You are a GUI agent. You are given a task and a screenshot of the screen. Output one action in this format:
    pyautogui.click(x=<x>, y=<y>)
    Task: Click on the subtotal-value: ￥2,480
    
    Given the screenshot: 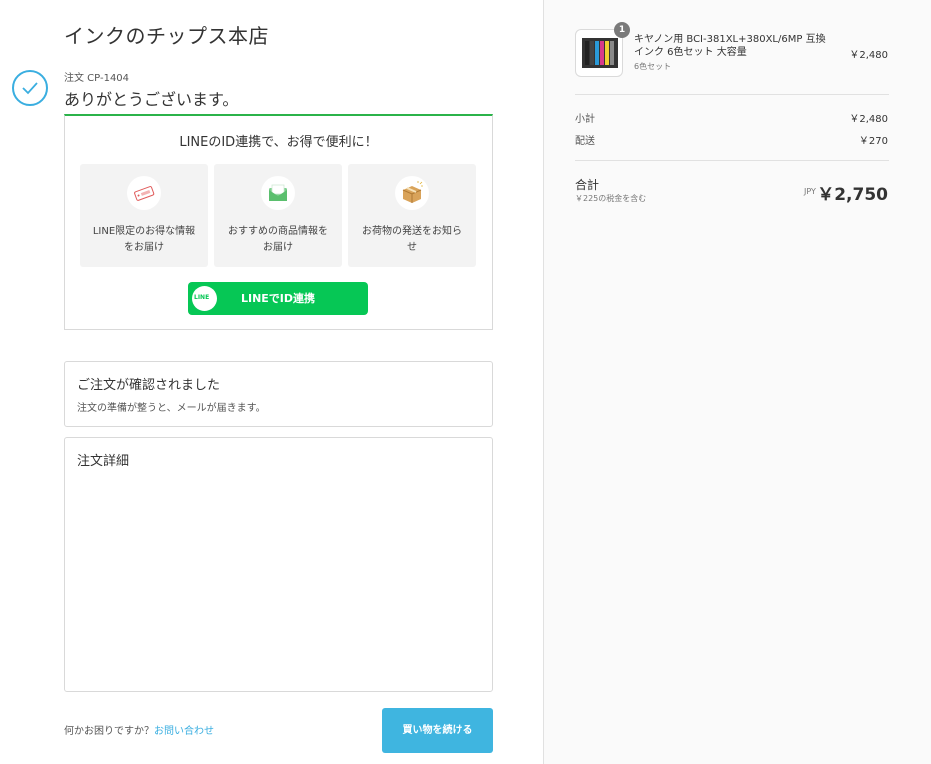 What is the action you would take?
    pyautogui.click(x=868, y=119)
    